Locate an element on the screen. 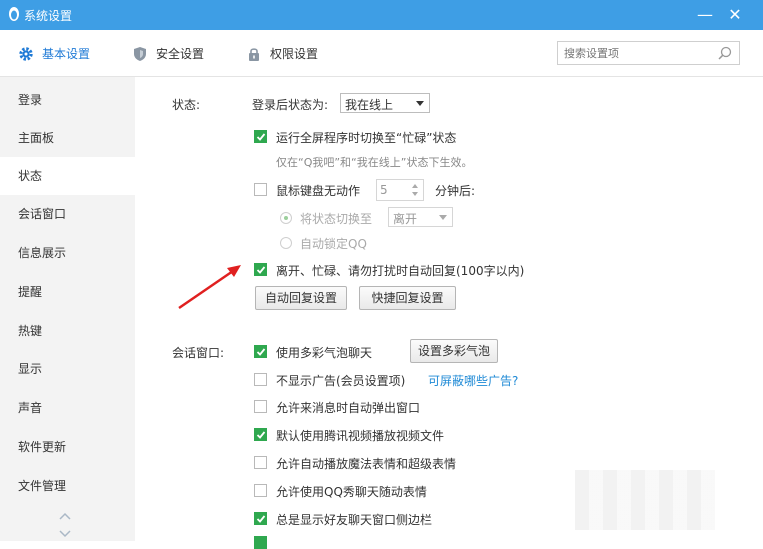  shield-icon is located at coordinates (140, 54).